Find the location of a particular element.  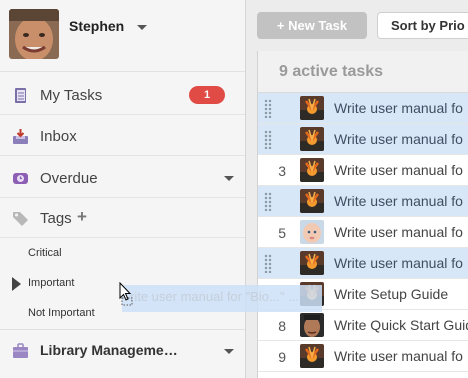

drop-target-arrow-icon is located at coordinates (16, 284).